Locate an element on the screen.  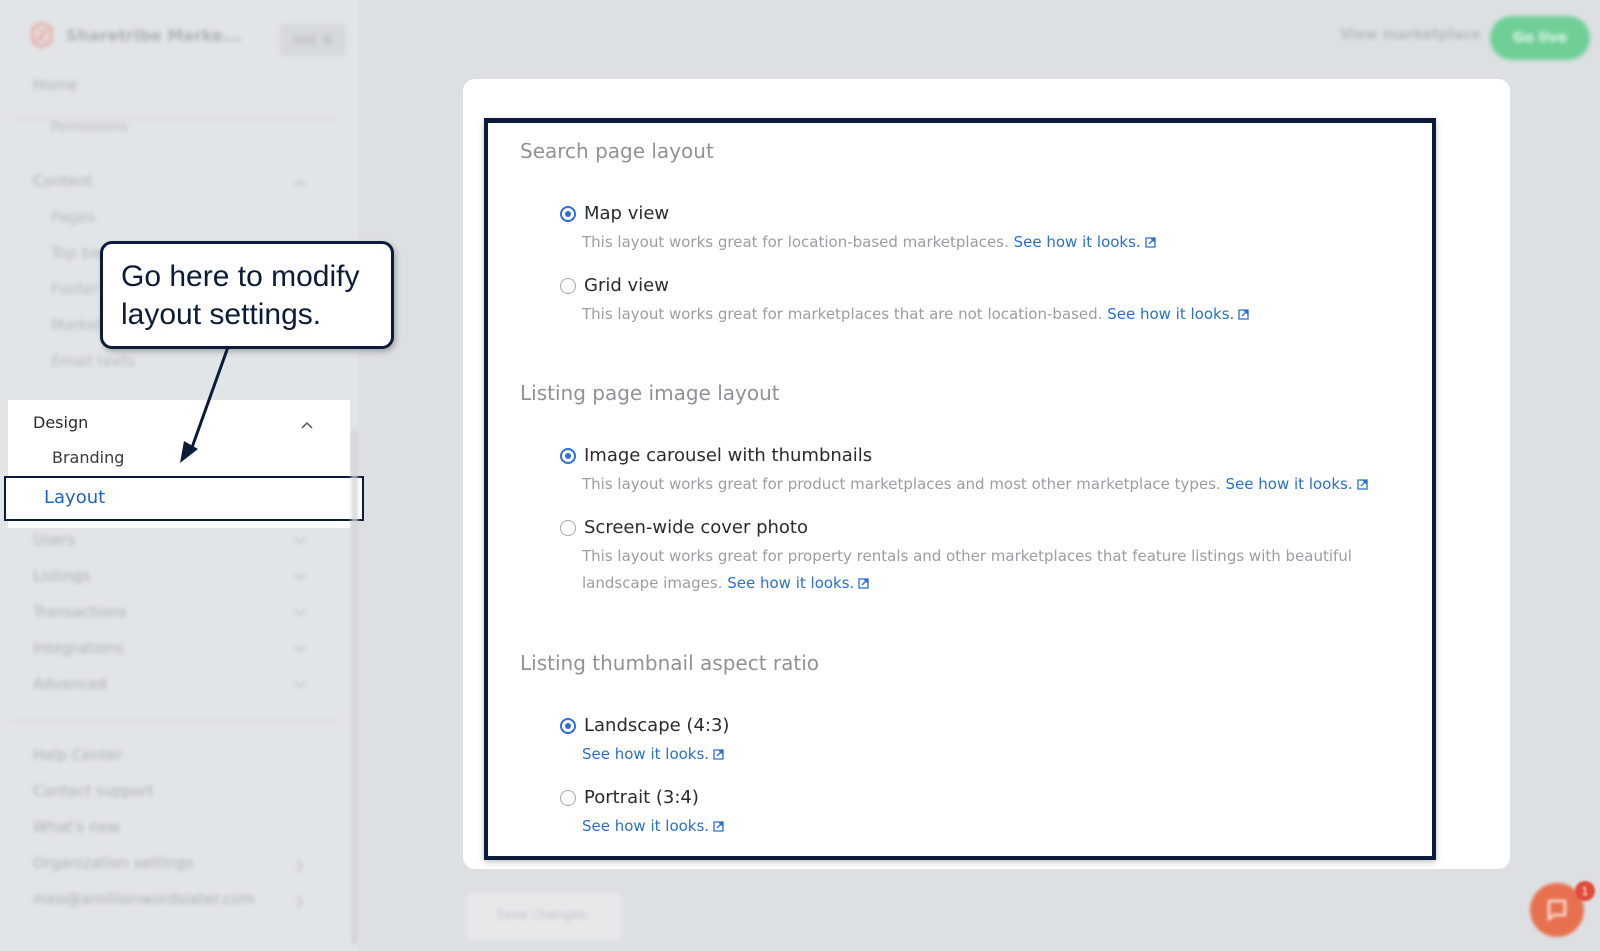
chat-icon is located at coordinates (1557, 911).